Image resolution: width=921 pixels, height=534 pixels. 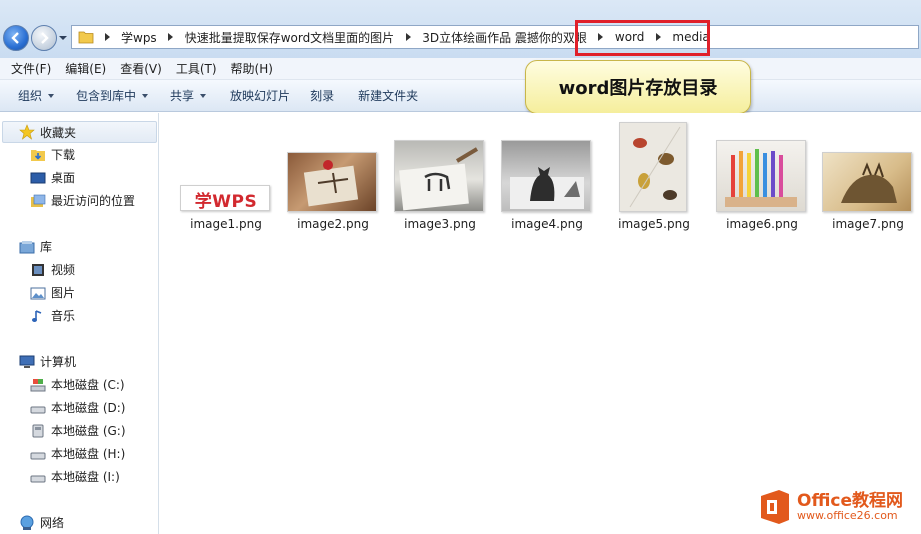 I want to click on nav-pictures: 图片, so click(x=52, y=292).